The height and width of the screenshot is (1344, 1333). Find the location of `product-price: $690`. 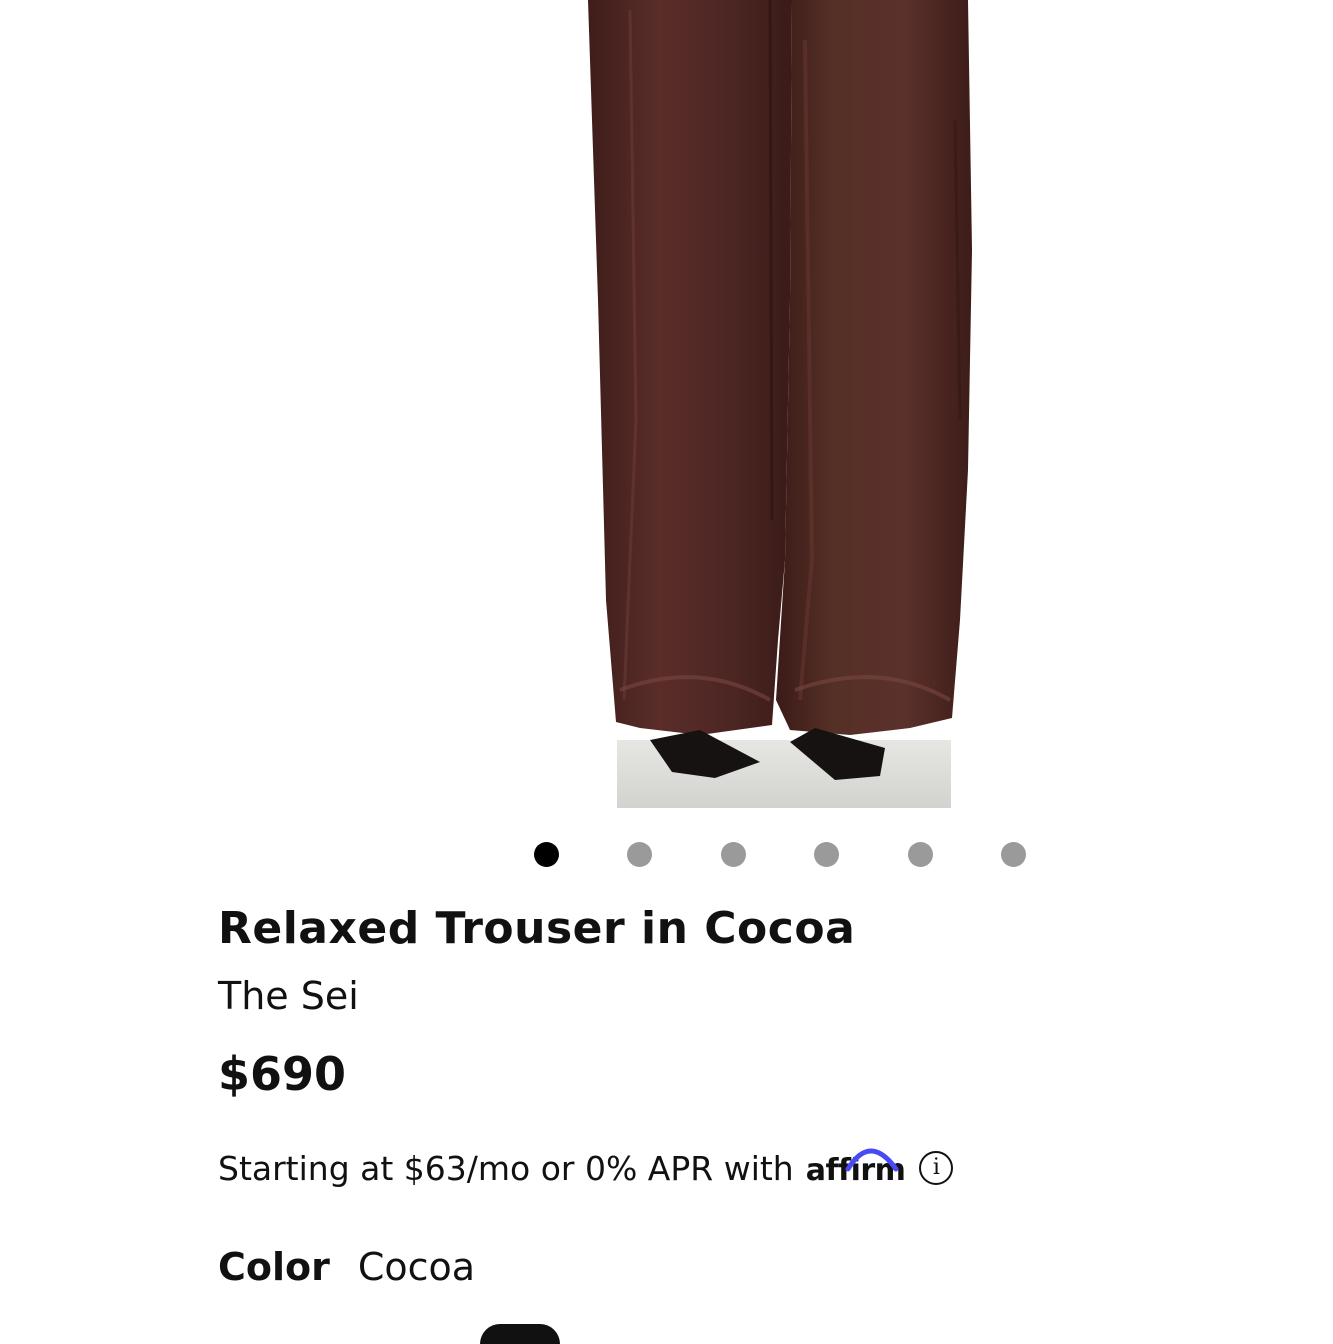

product-price: $690 is located at coordinates (282, 1074).